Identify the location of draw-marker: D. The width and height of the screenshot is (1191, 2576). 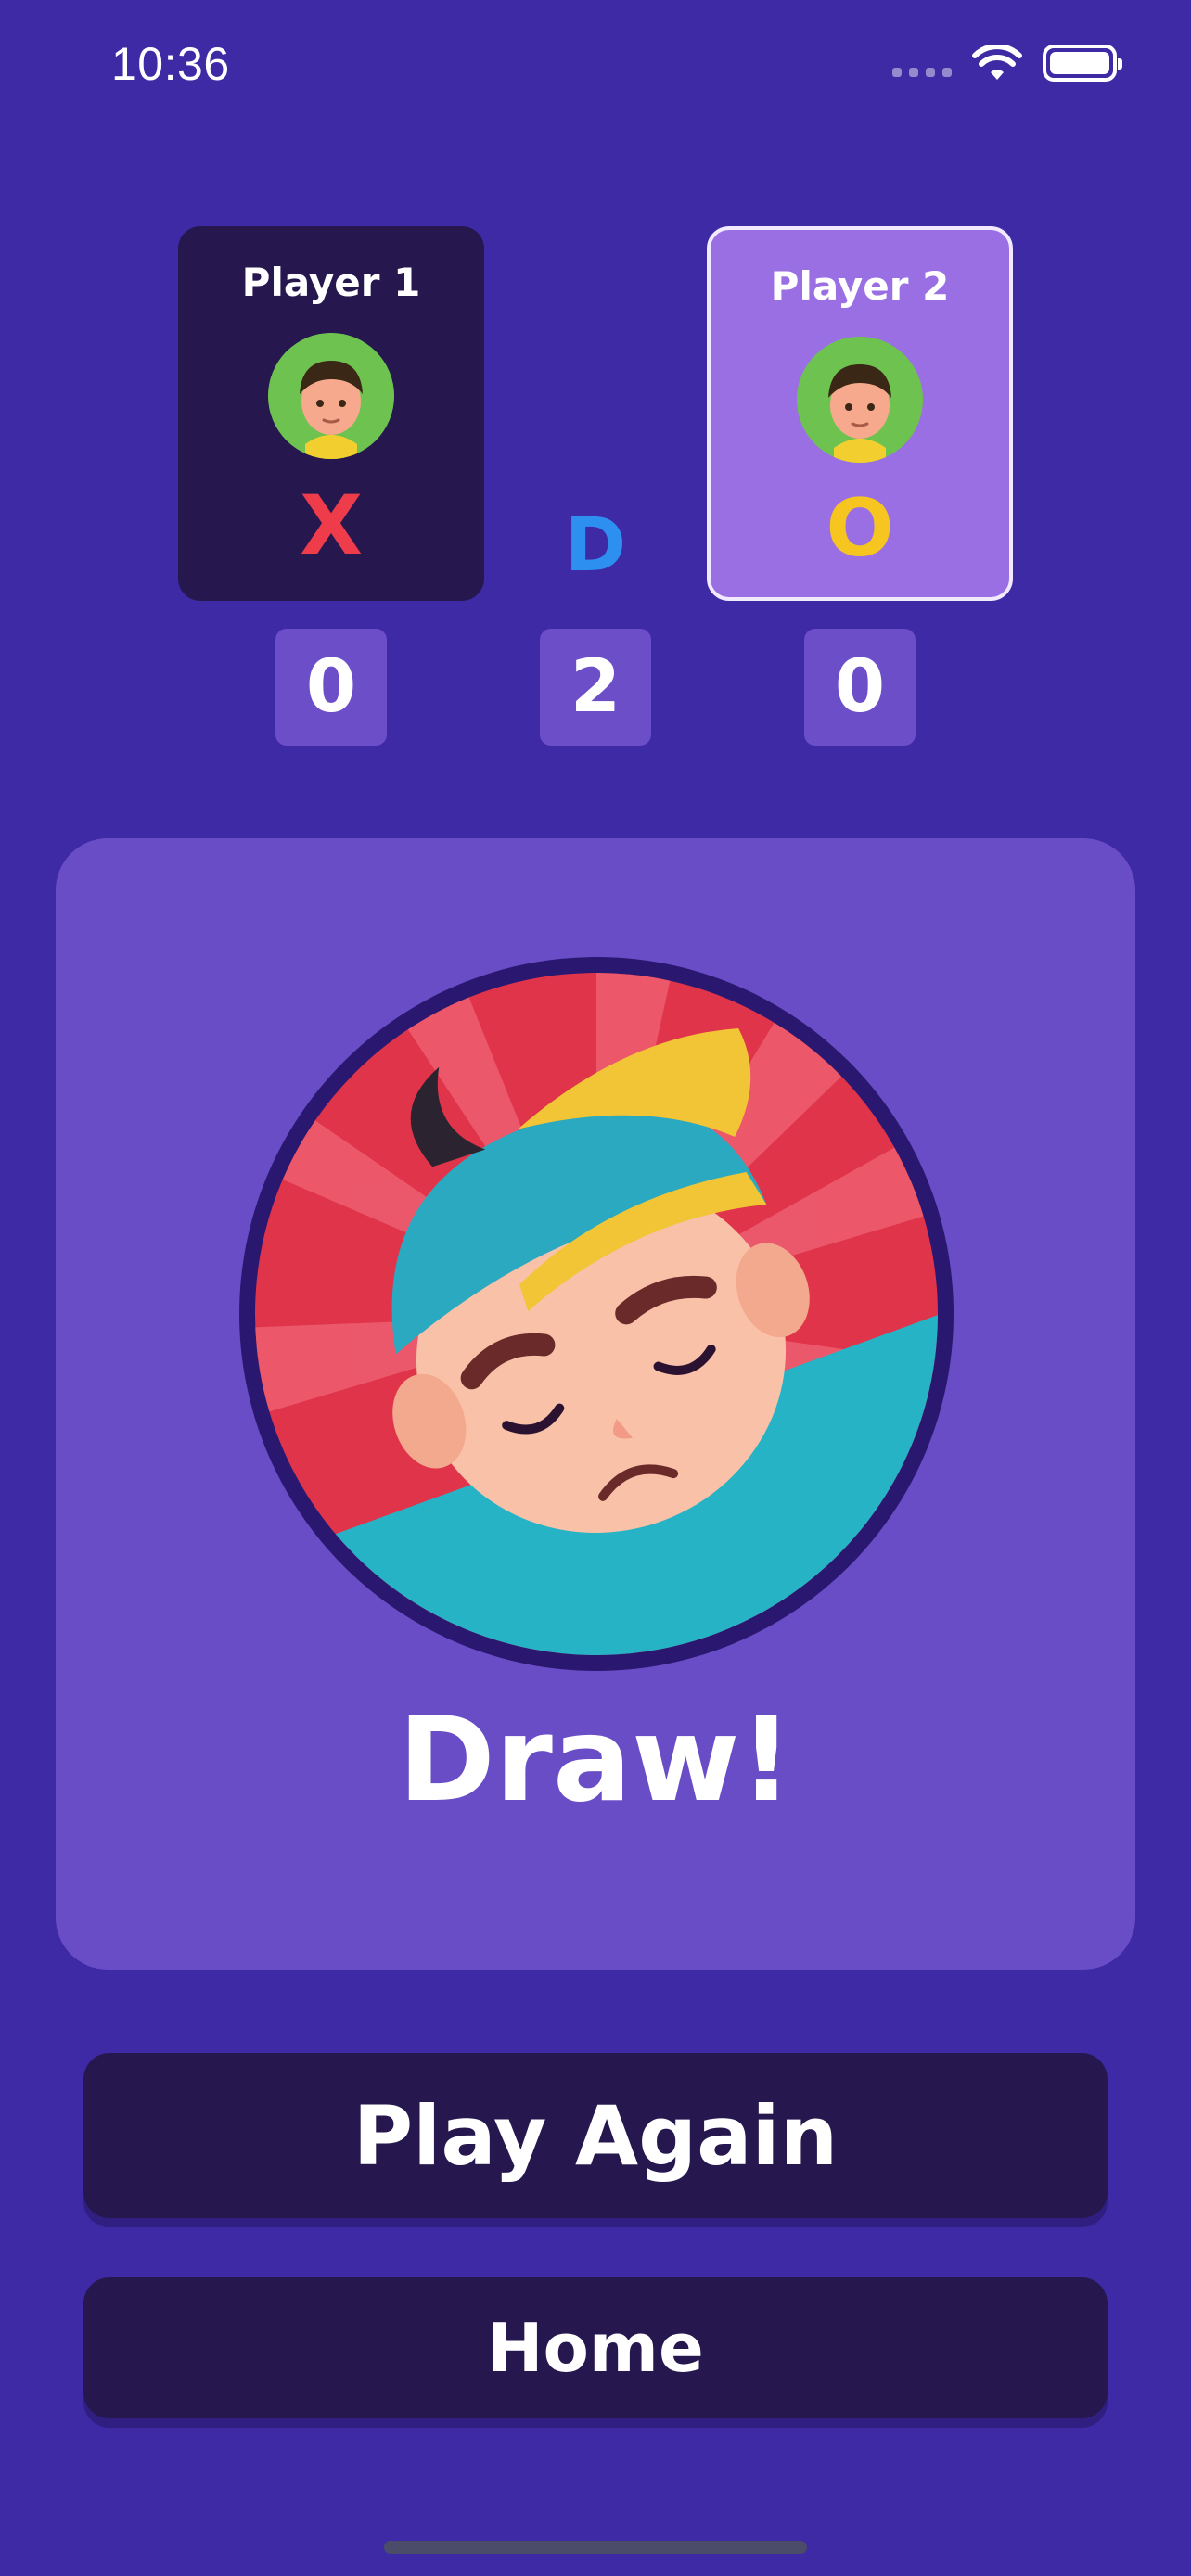
(595, 545).